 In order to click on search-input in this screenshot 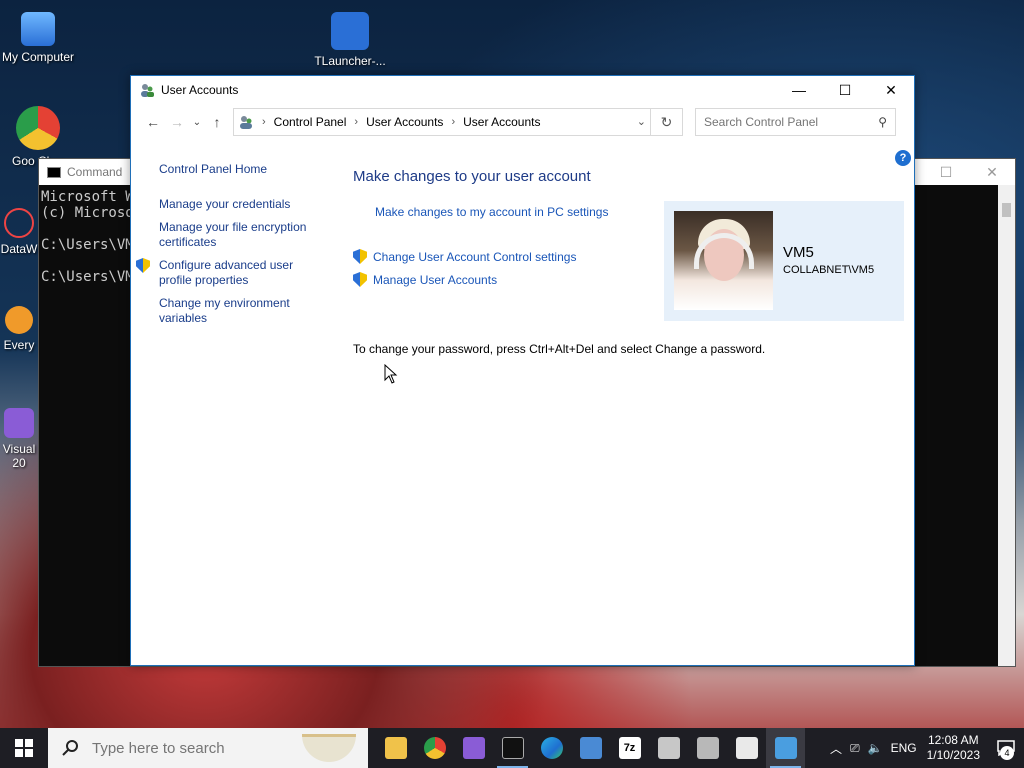, I will do `click(784, 122)`.